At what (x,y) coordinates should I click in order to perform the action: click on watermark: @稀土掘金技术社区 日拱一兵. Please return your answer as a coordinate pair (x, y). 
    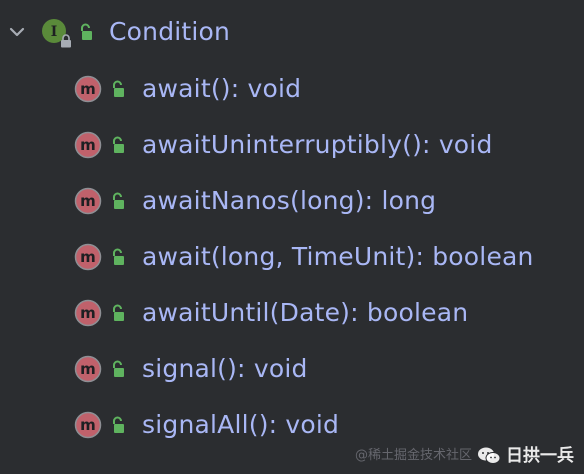
    Looking at the image, I should click on (464, 456).